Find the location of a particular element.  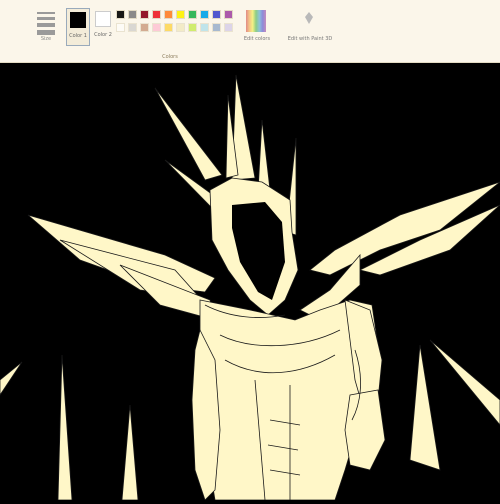

color2-button: Color 2 is located at coordinates (103, 26).